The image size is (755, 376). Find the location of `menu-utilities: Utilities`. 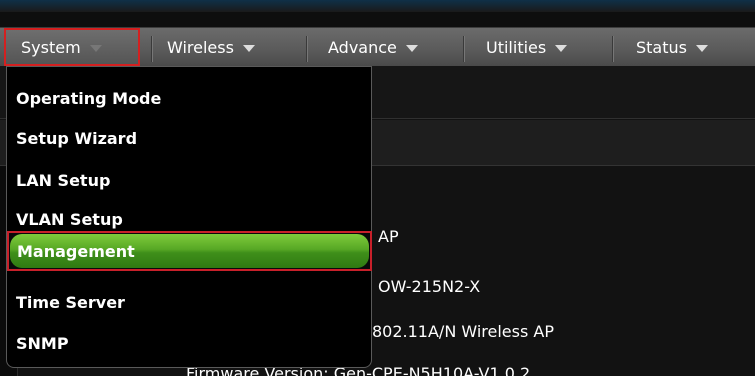

menu-utilities: Utilities is located at coordinates (527, 47).